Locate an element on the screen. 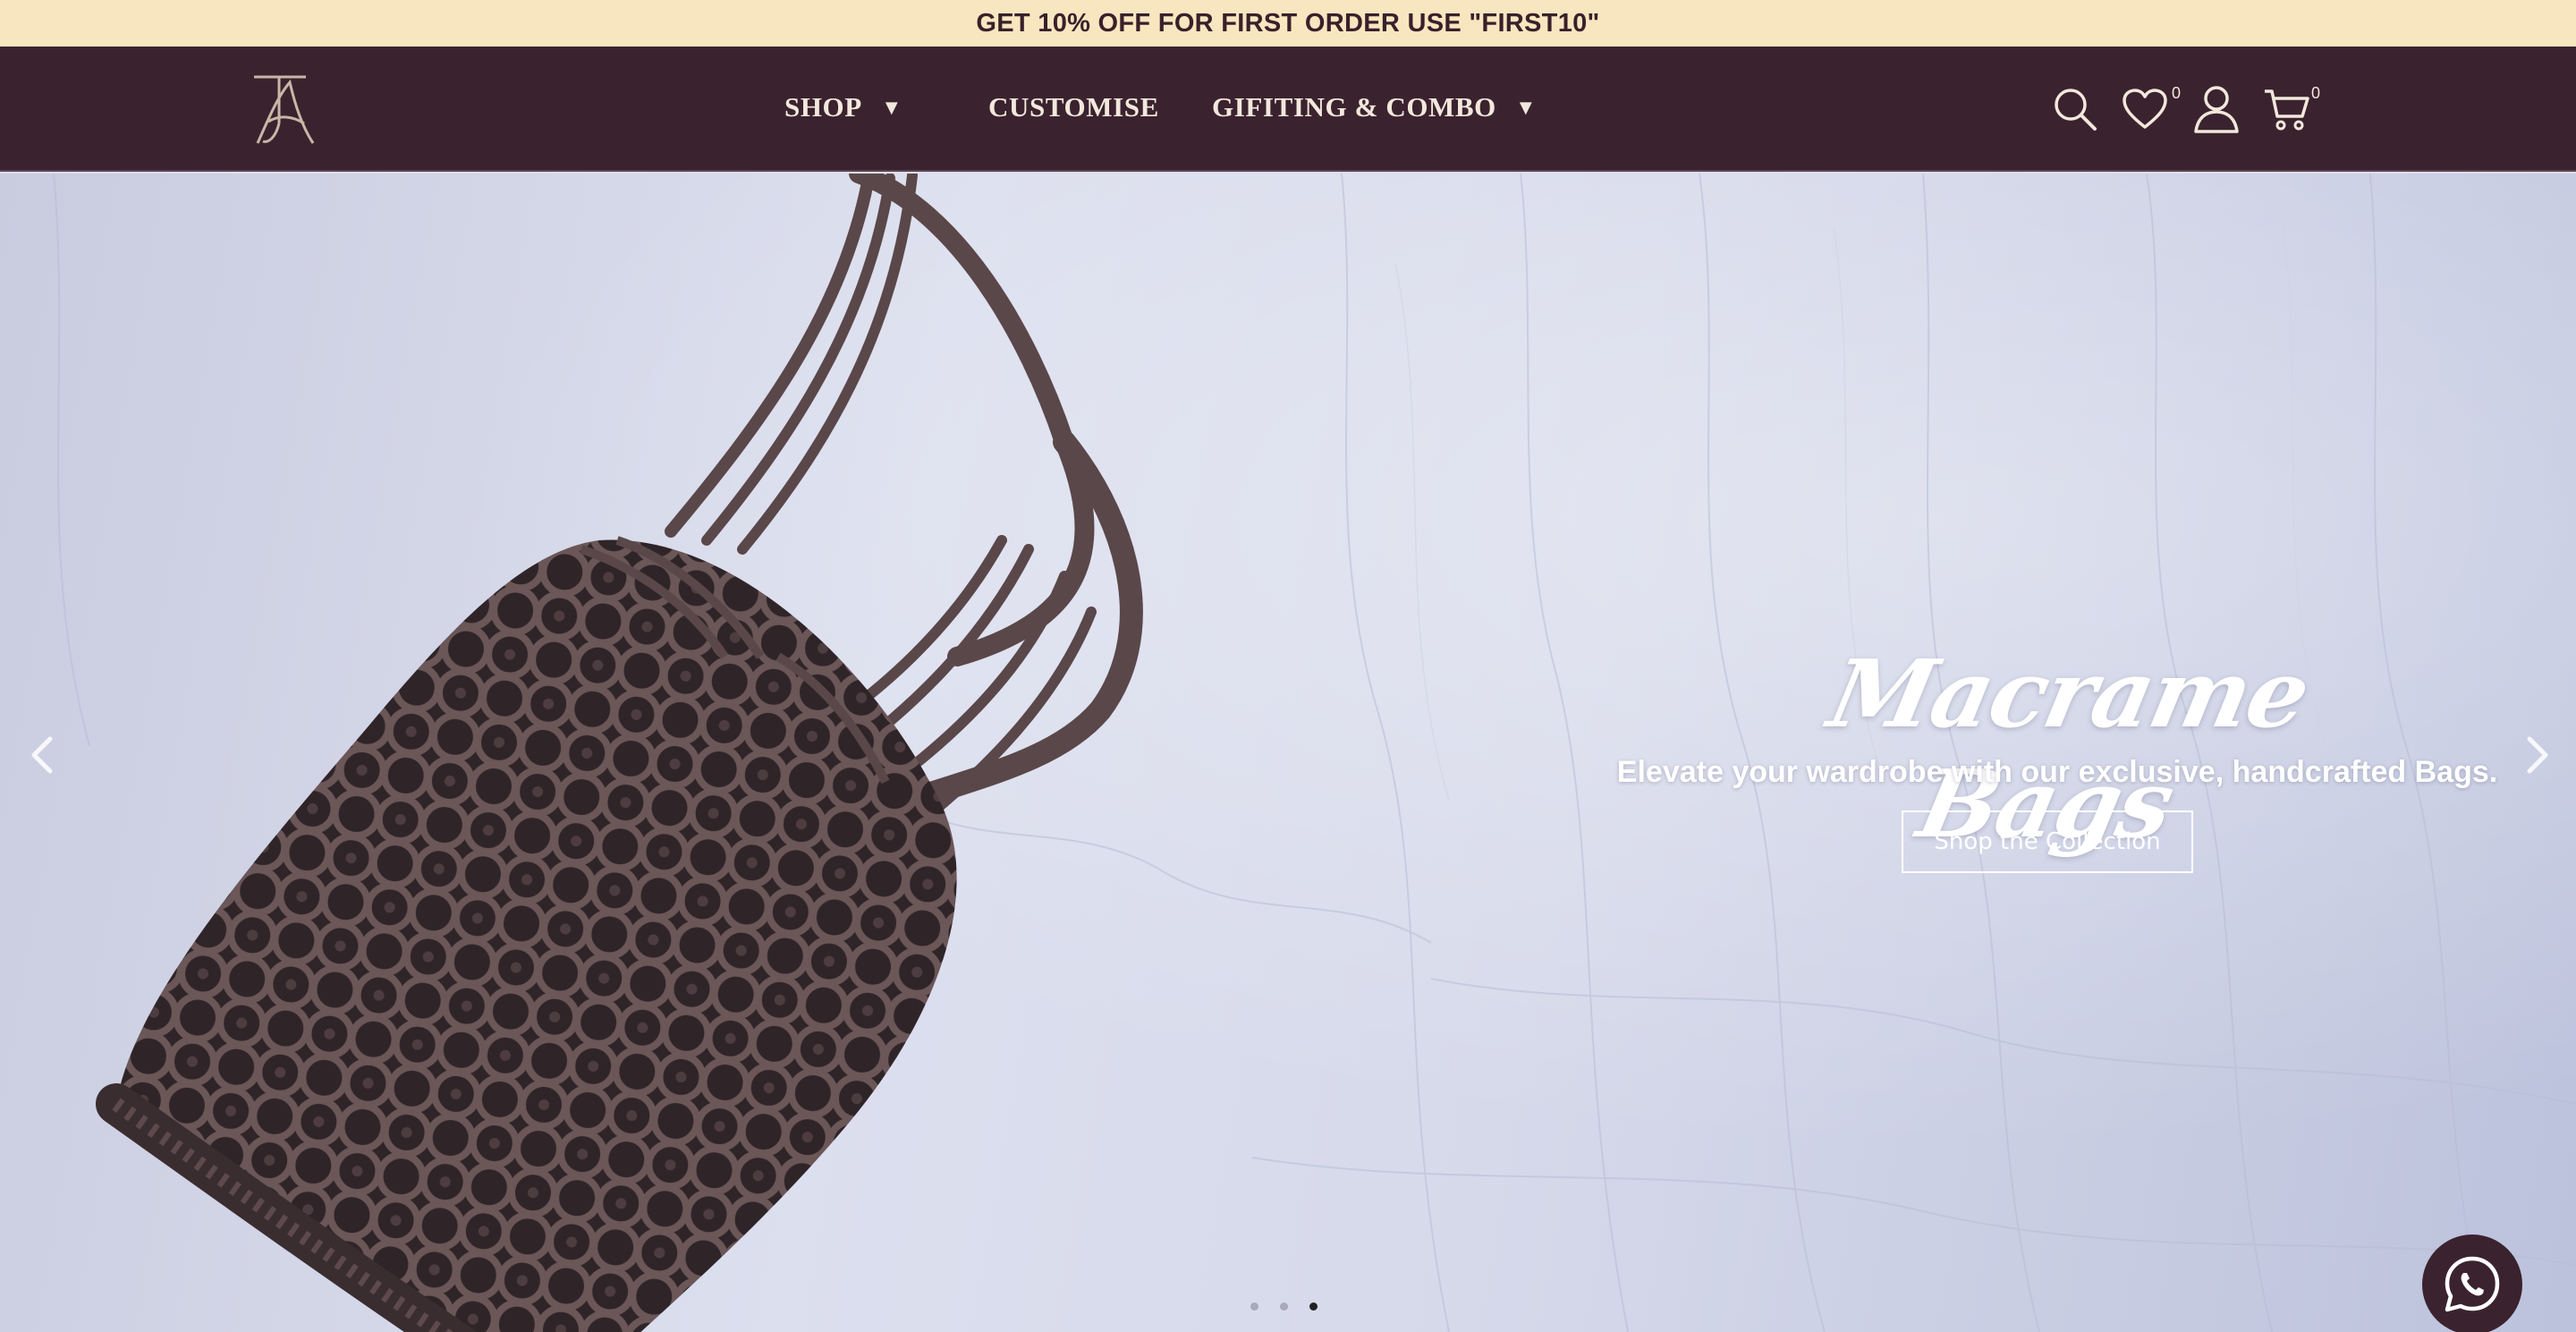  cart-count: 0 is located at coordinates (2316, 93).